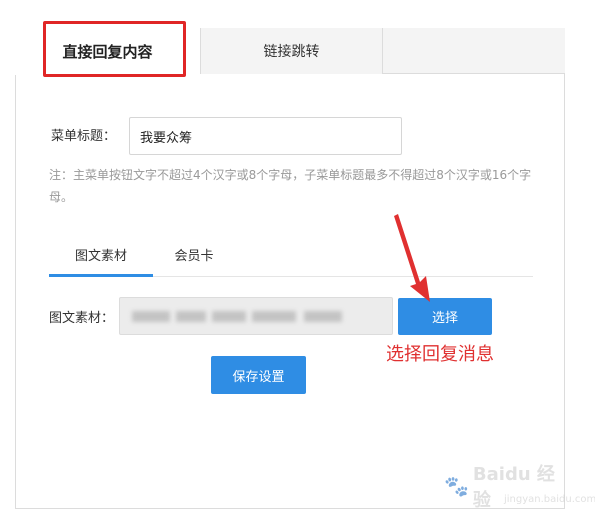 The width and height of the screenshot is (595, 524). Describe the element at coordinates (440, 354) in the screenshot. I see `annotation-text: 选择回复消息` at that location.